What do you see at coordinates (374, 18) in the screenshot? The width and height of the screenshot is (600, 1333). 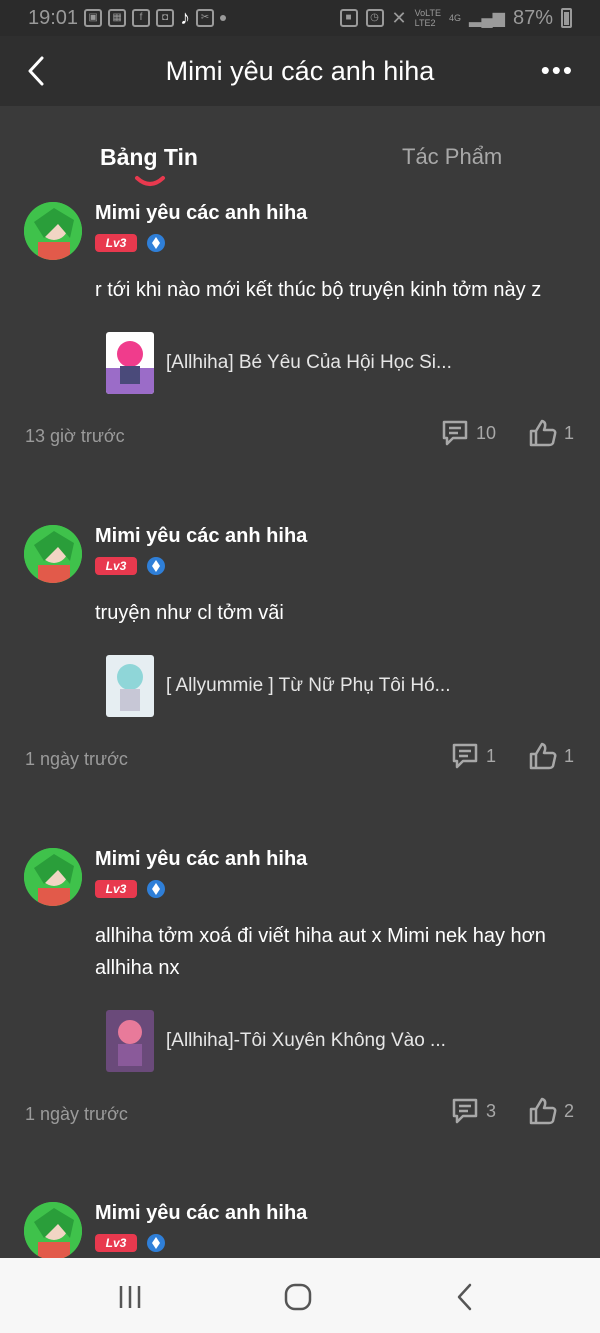 I see `alarm-icon: ◷` at bounding box center [374, 18].